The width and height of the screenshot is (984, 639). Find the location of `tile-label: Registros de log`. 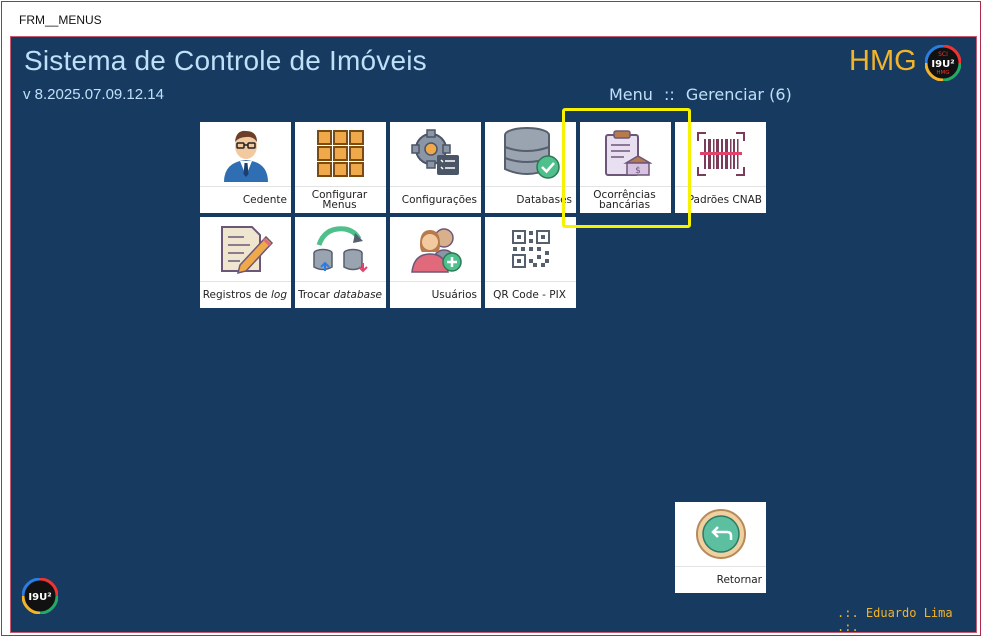

tile-label: Registros de log is located at coordinates (244, 294).